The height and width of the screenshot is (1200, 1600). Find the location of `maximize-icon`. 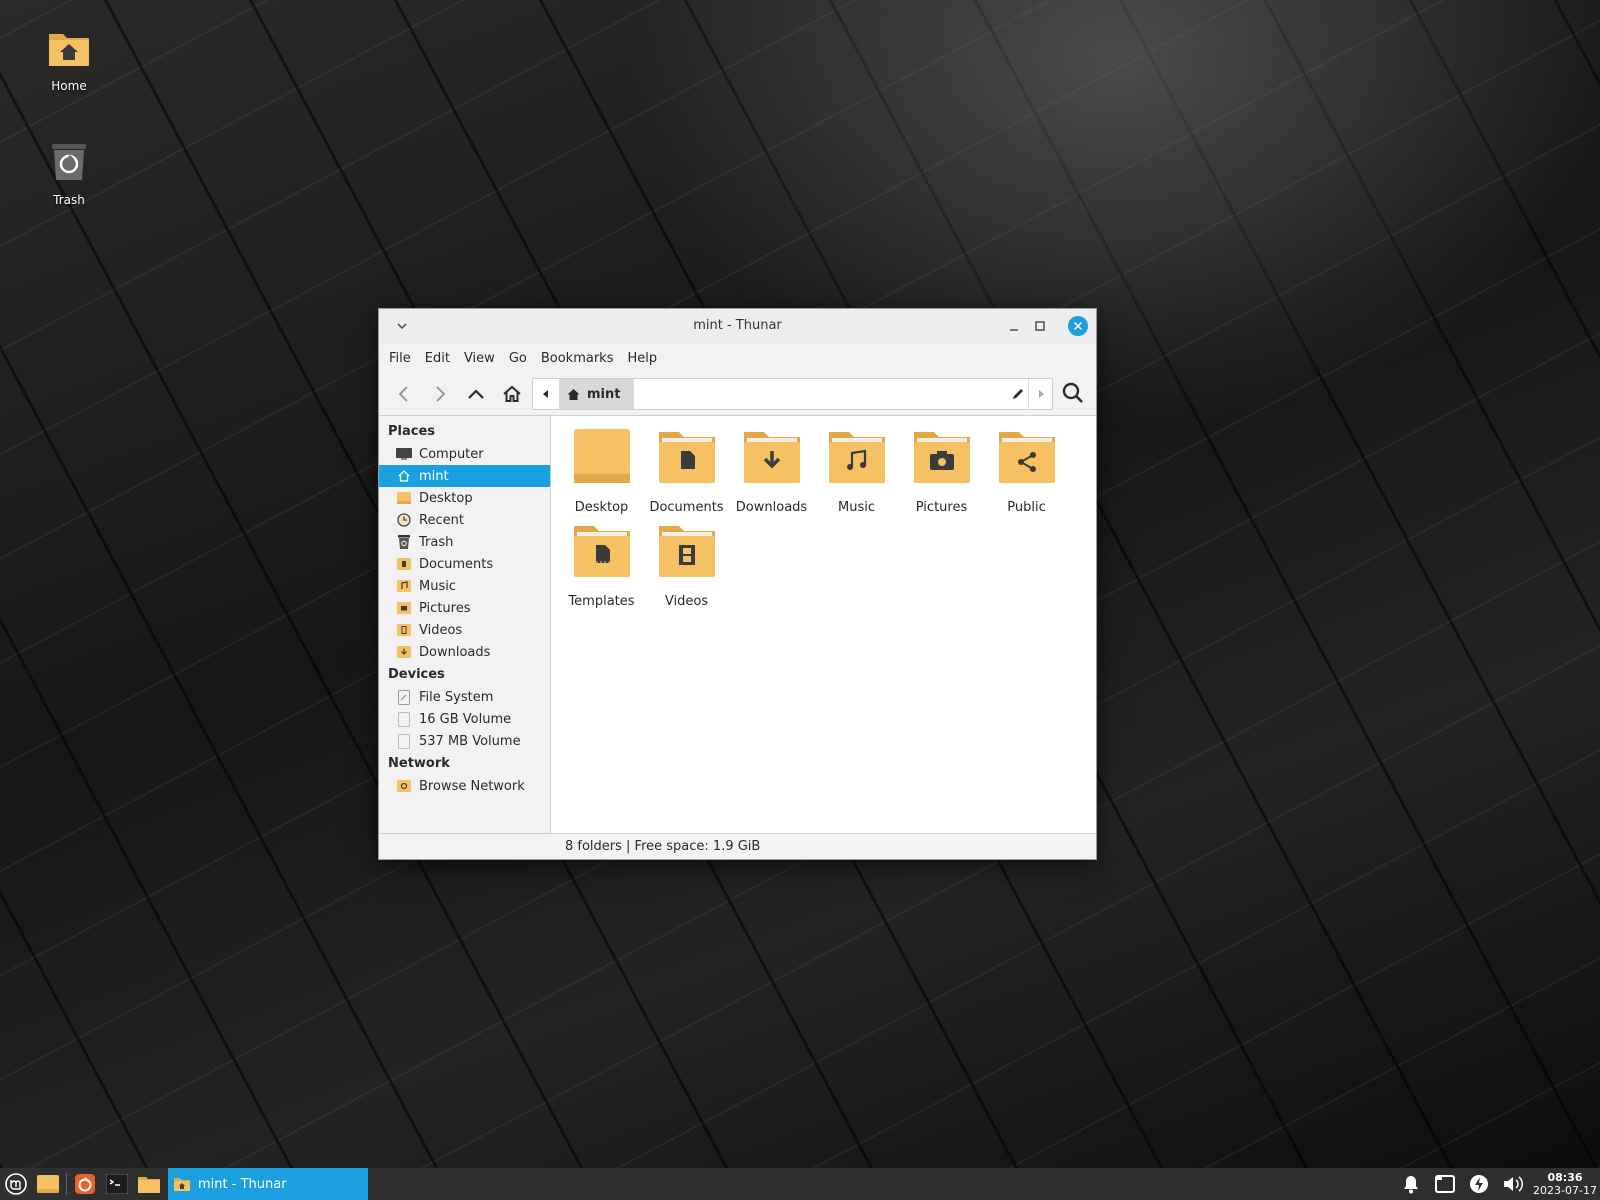

maximize-icon is located at coordinates (1040, 326).